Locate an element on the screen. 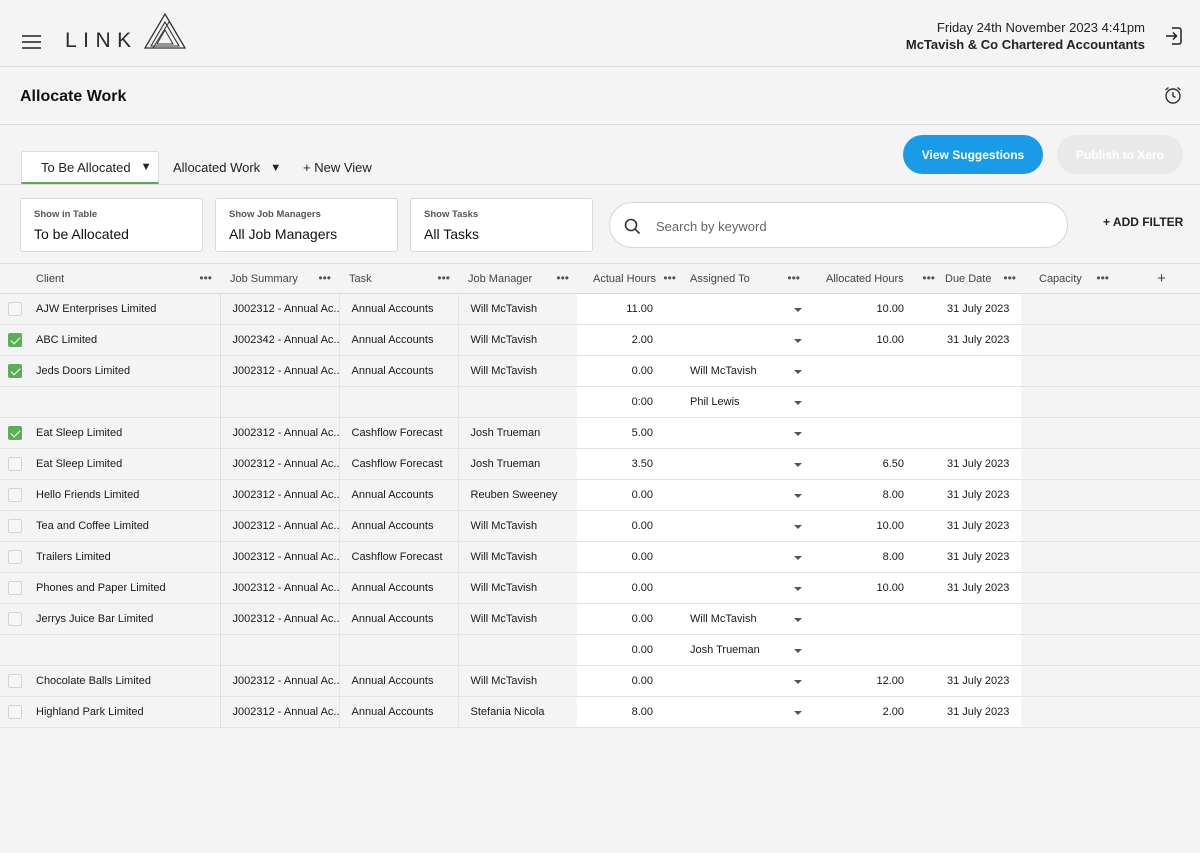 This screenshot has height=853, width=1200. tab-allocated-work: Allocated Work ▼ is located at coordinates (227, 167).